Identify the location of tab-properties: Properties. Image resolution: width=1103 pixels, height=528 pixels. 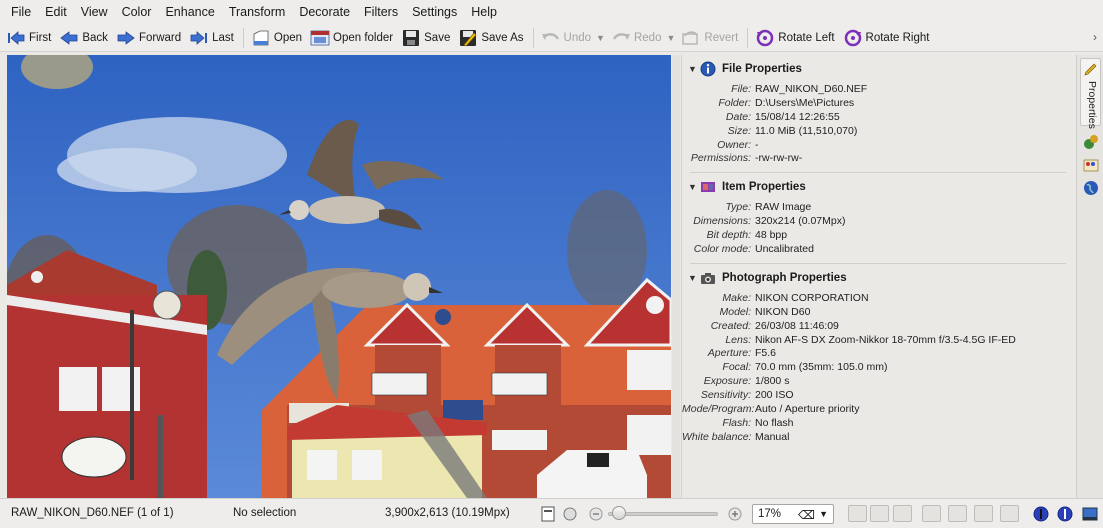
(1090, 93).